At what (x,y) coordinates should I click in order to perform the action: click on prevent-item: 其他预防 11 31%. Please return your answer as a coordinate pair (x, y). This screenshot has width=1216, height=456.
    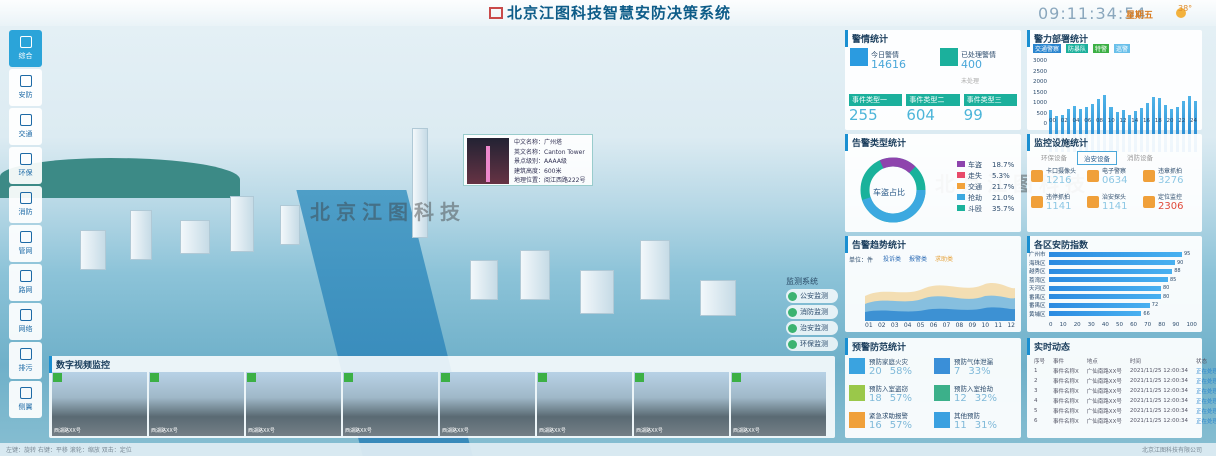
    Looking at the image, I should click on (976, 420).